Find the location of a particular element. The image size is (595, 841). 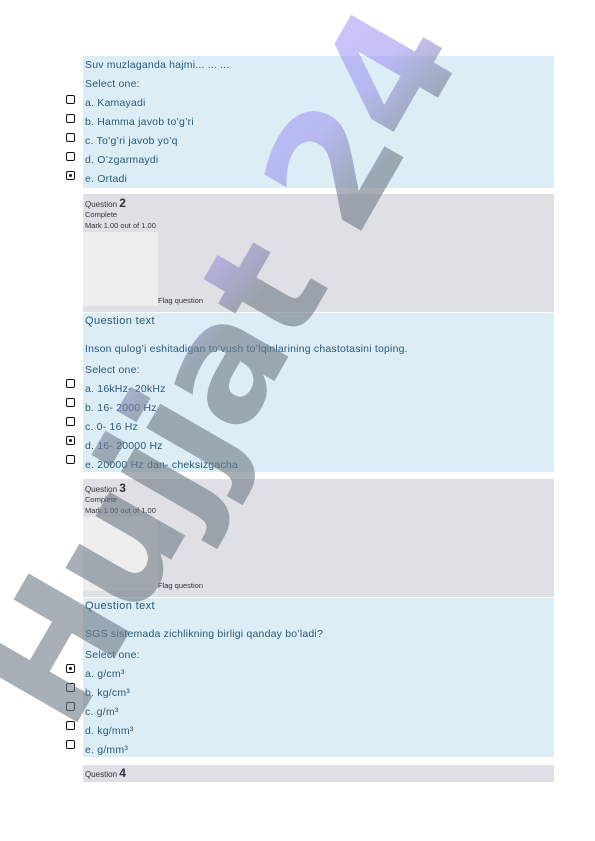

option-label: a. Kamayadi is located at coordinates (115, 103).